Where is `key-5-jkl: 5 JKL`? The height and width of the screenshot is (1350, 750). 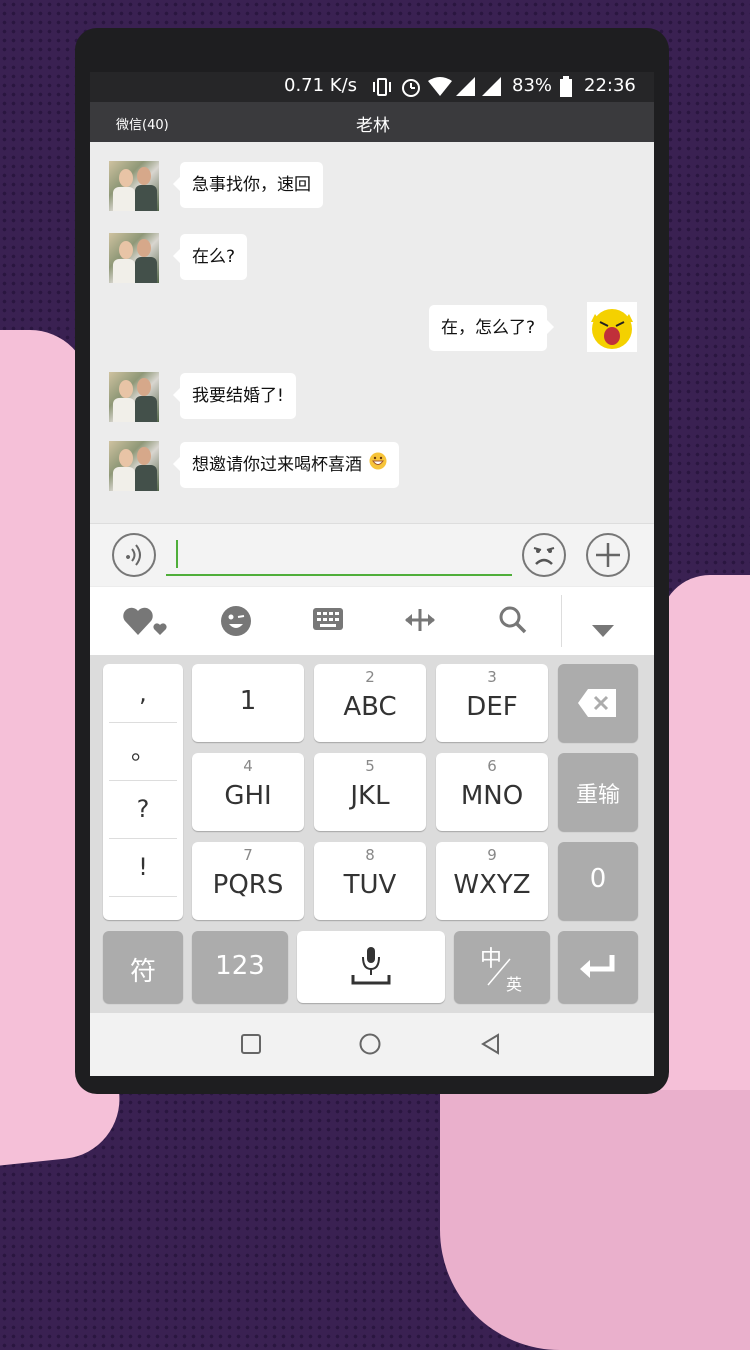 key-5-jkl: 5 JKL is located at coordinates (370, 792).